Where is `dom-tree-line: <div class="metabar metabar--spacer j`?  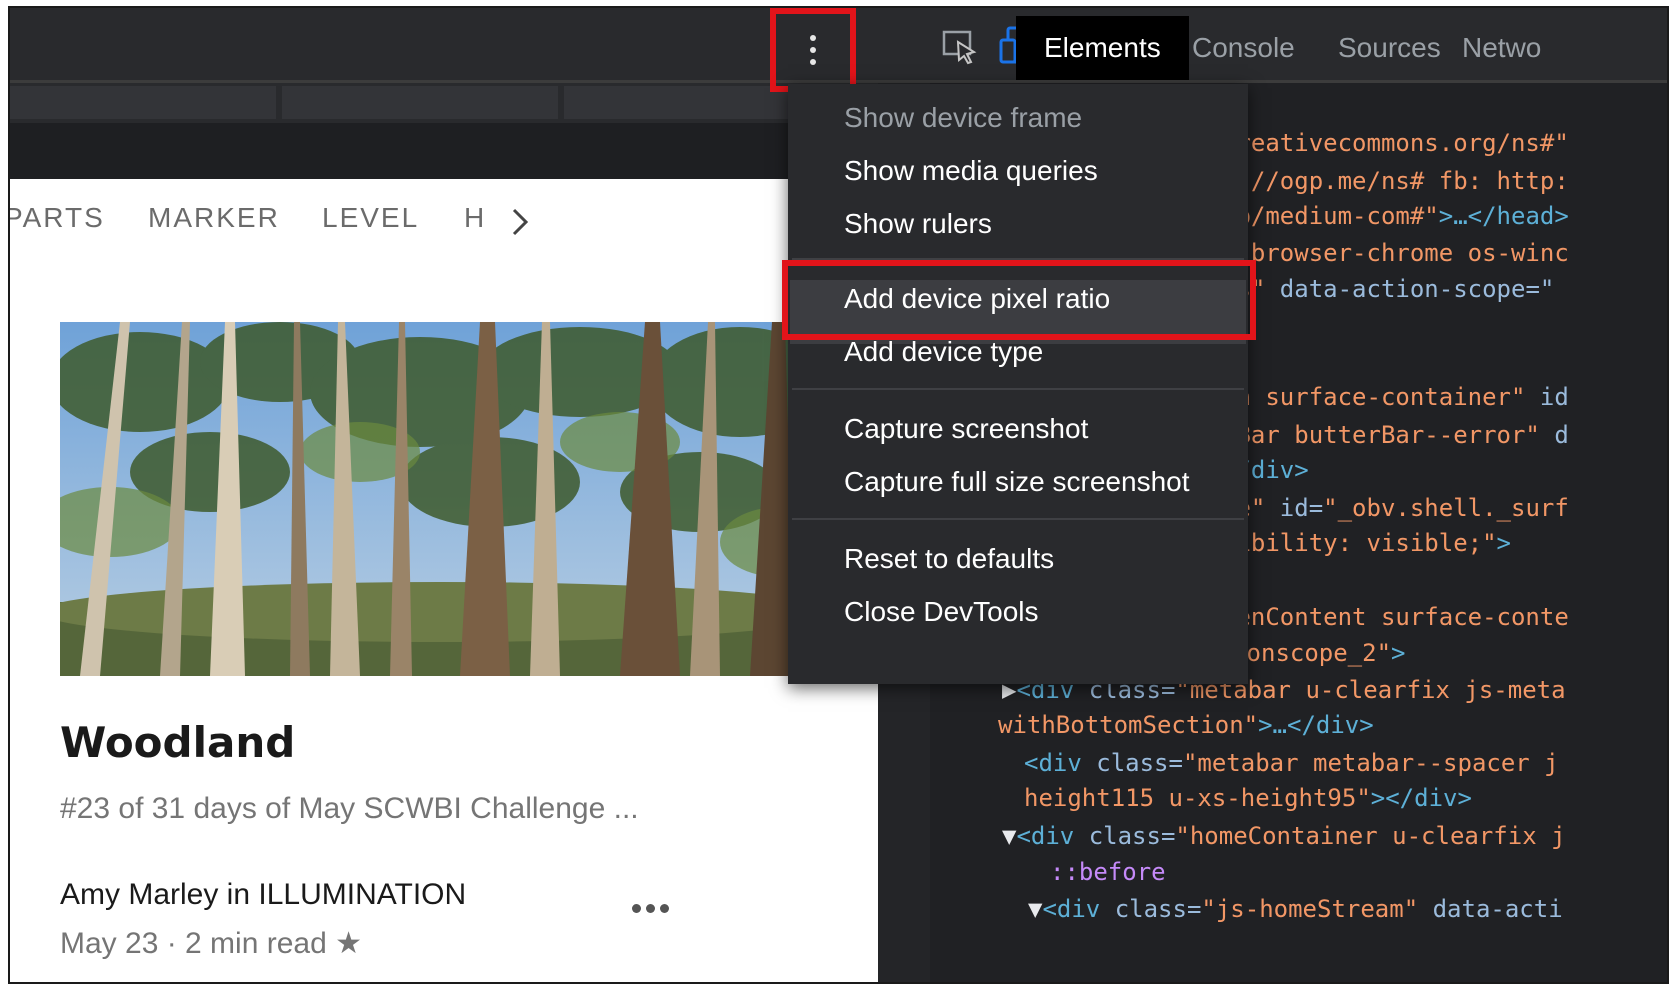 dom-tree-line: <div class="metabar metabar--spacer j is located at coordinates (1291, 763).